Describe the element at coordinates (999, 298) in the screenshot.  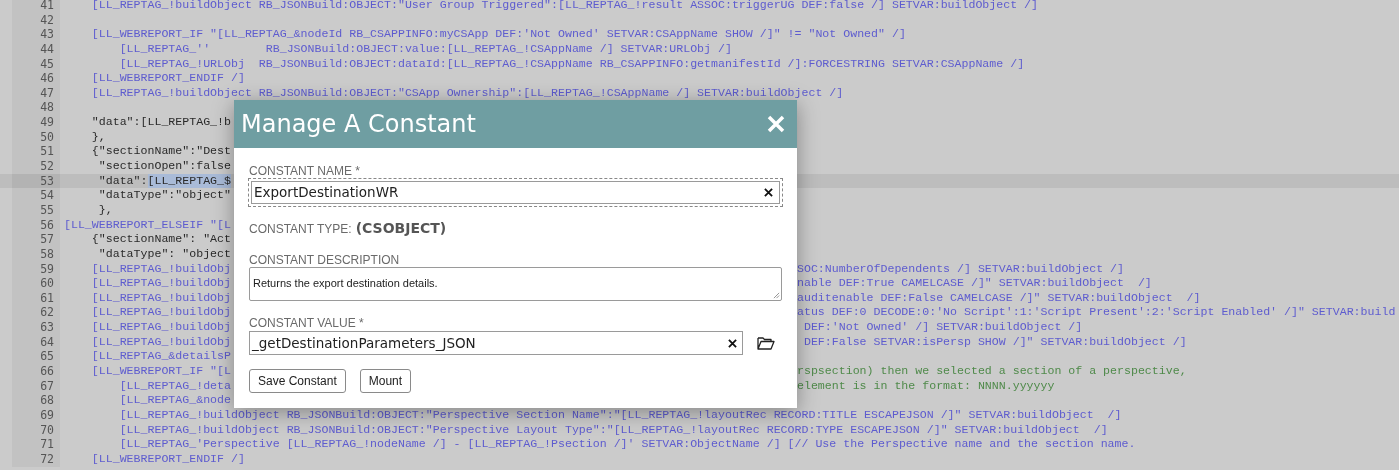
I see `code-text: auditenable DEF:False CAMELCASE /]" SETVAR:buildObject /]` at that location.